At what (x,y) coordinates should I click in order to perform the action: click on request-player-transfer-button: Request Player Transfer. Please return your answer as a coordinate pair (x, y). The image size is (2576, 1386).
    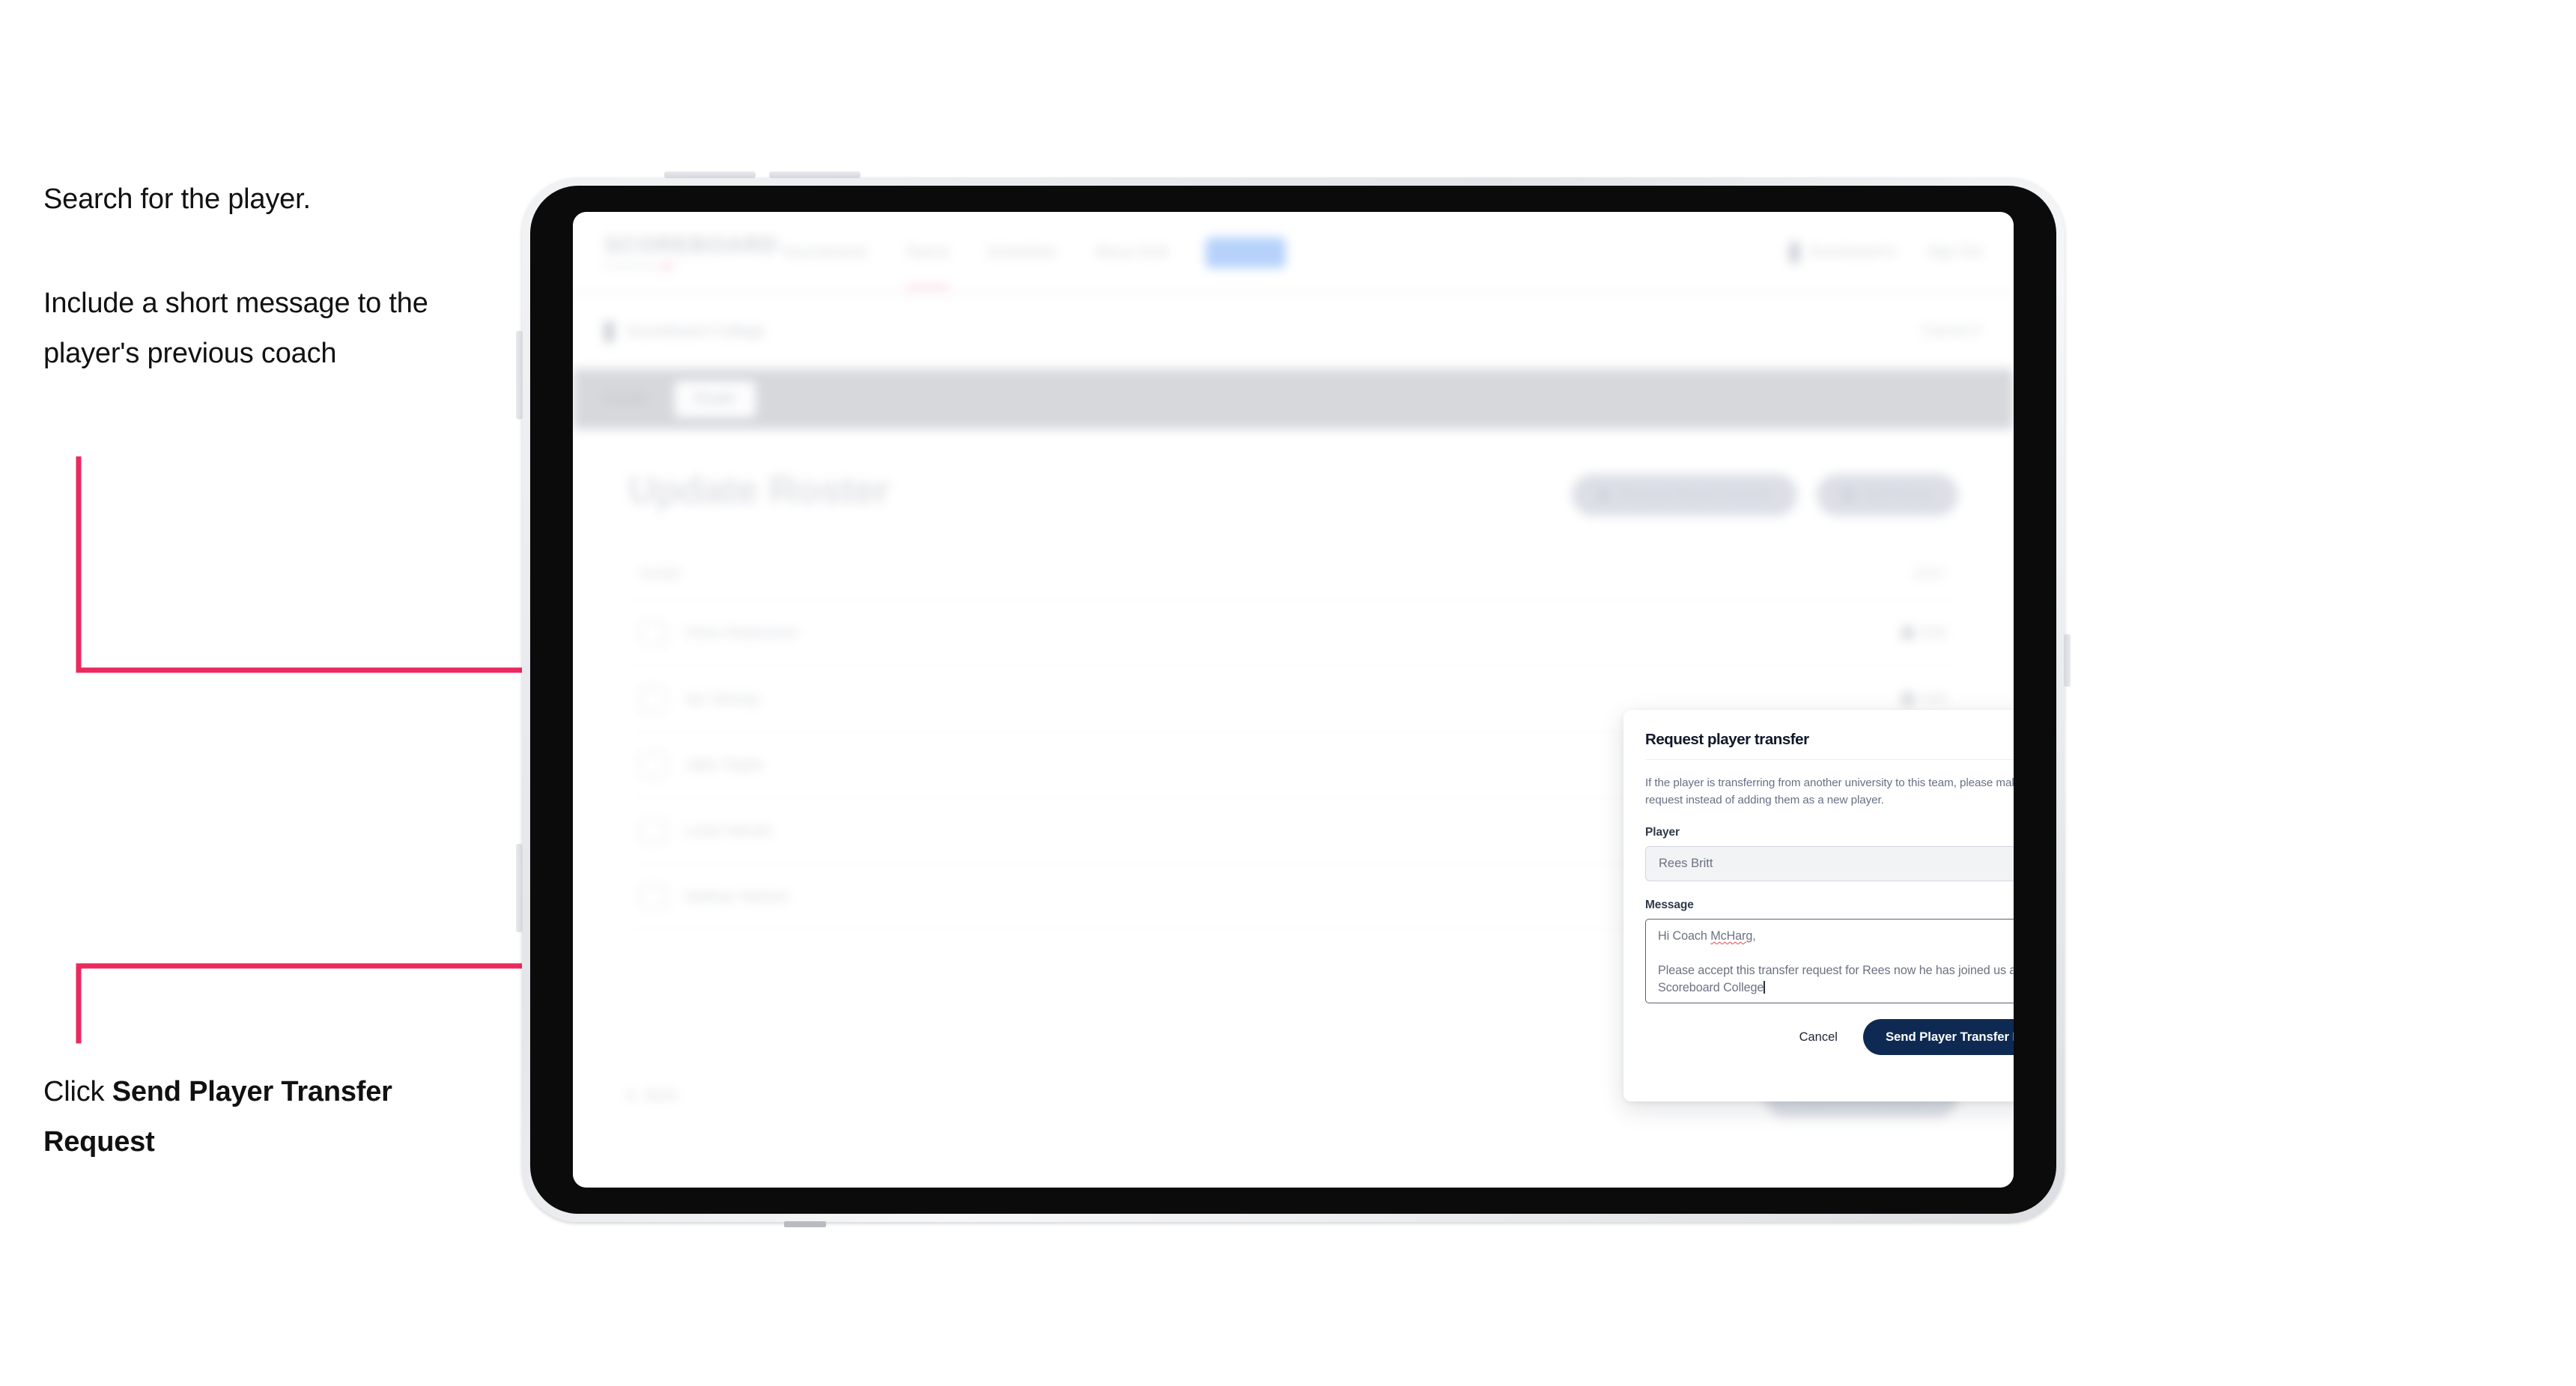
    Looking at the image, I should click on (1685, 495).